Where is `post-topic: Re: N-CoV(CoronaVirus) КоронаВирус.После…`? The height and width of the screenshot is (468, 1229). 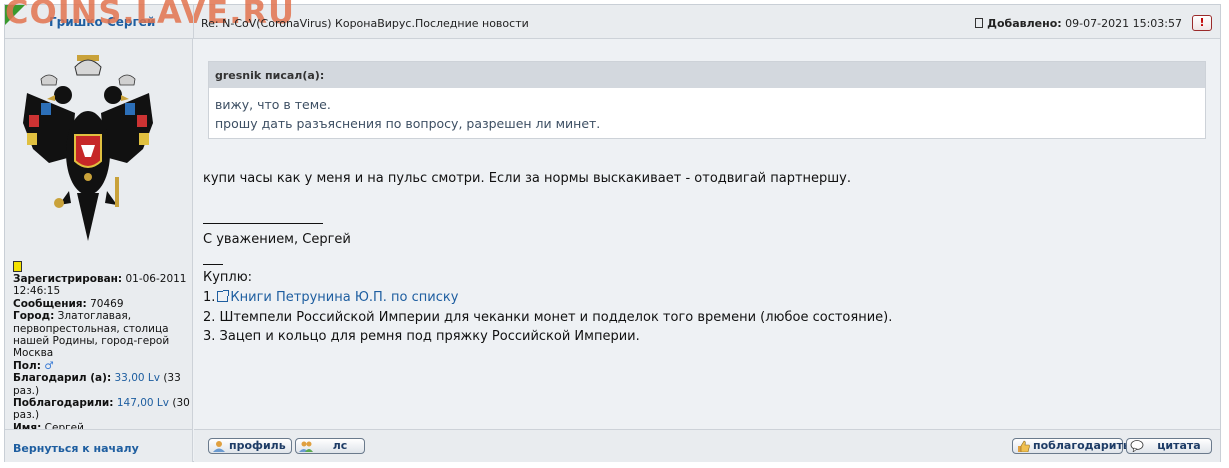 post-topic: Re: N-CoV(CoronaVirus) КоронаВирус.После… is located at coordinates (365, 23).